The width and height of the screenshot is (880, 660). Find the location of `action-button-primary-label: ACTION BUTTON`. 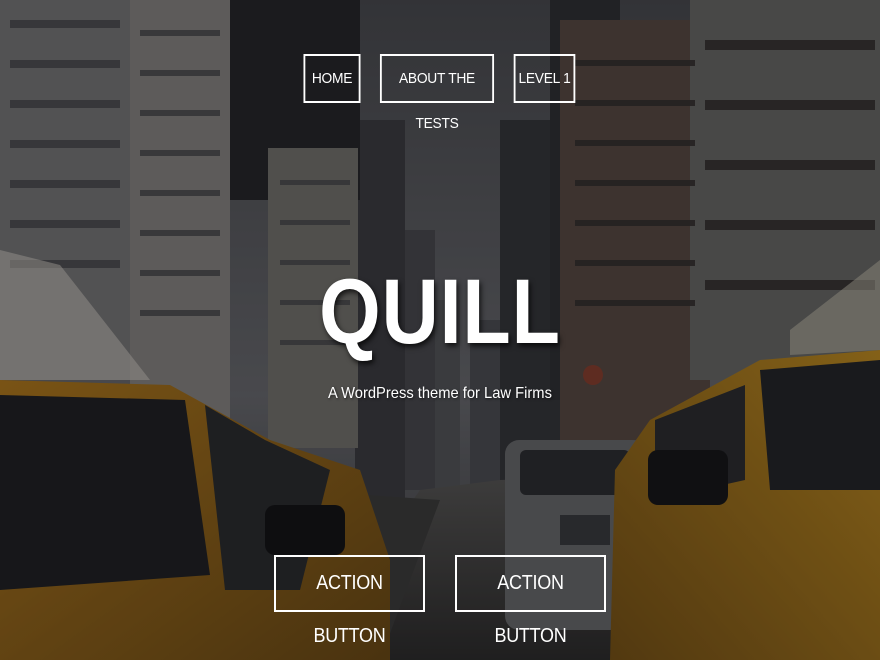

action-button-primary-label: ACTION BUTTON is located at coordinates (349, 609).